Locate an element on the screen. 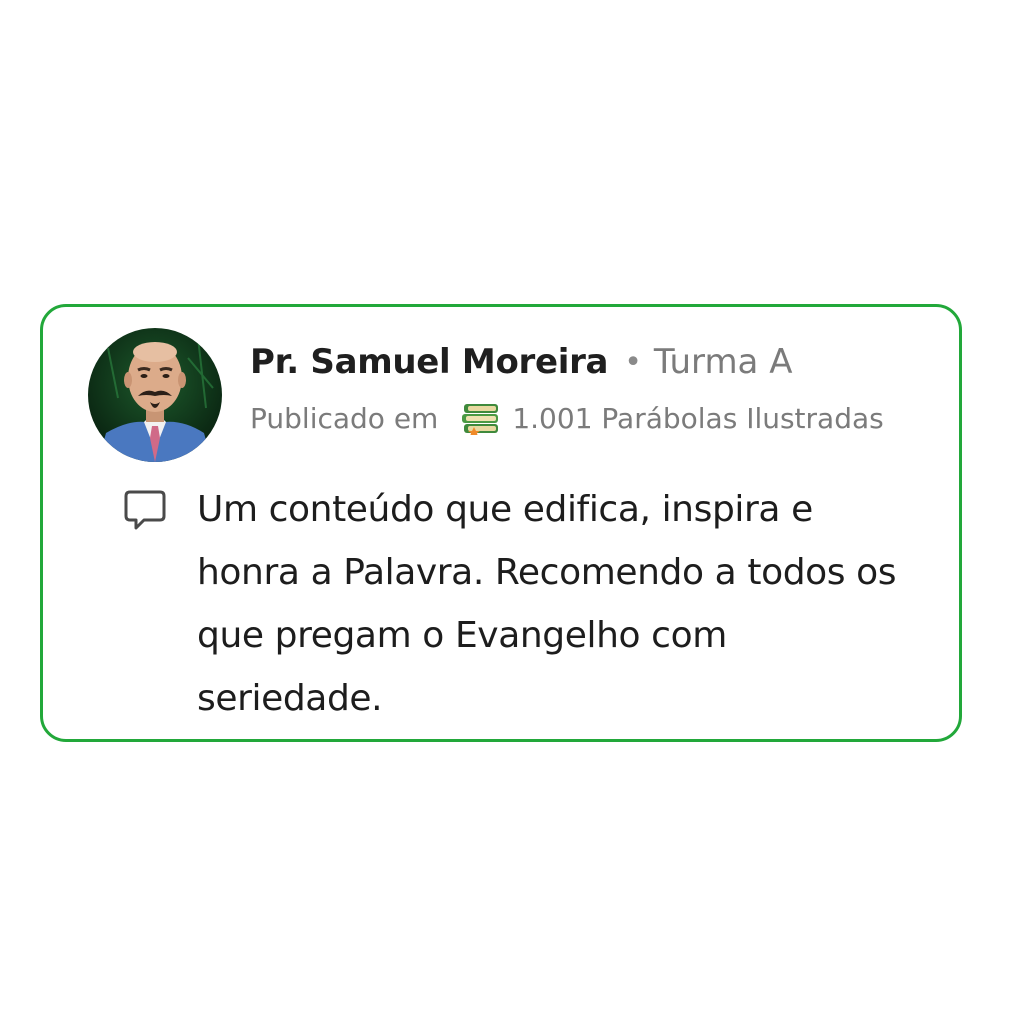 The width and height of the screenshot is (1024, 1024). published-prefix: Publicado em is located at coordinates (344, 418).